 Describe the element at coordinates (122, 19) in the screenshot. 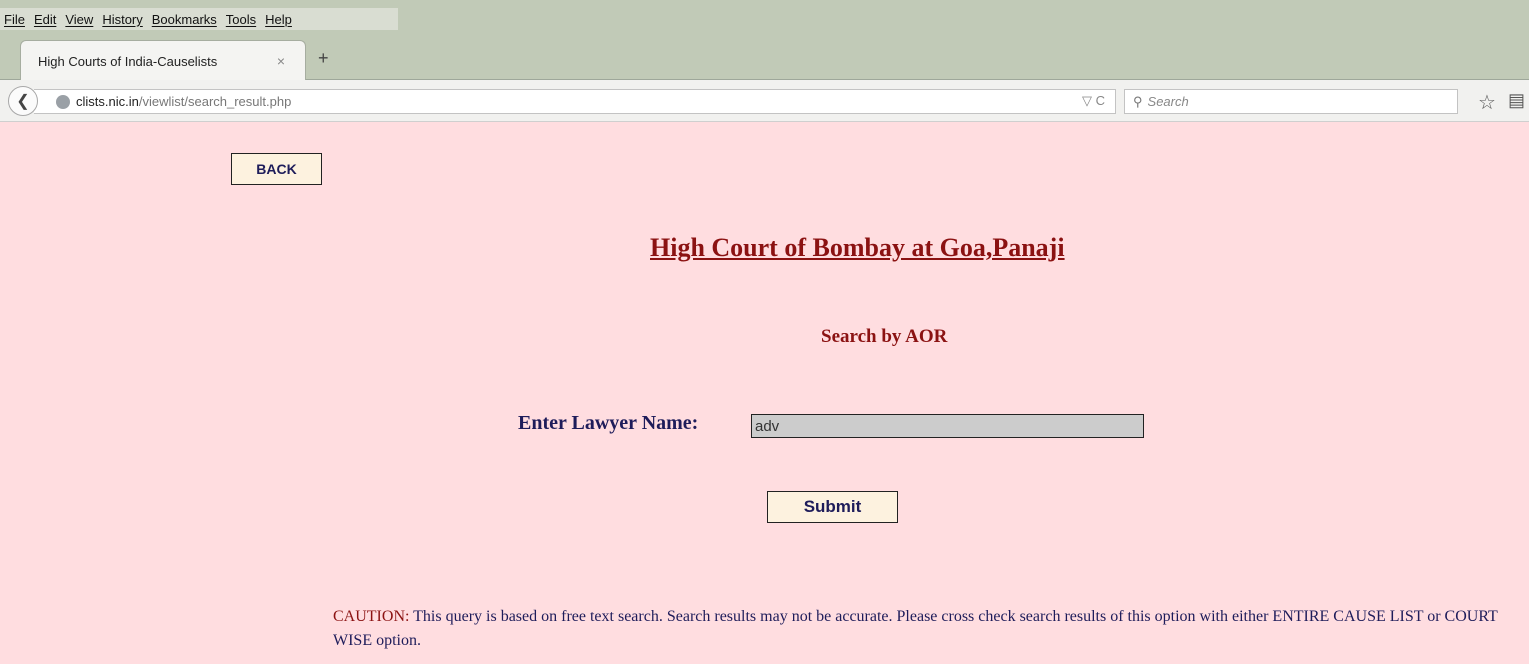

I see `menu-history: History` at that location.